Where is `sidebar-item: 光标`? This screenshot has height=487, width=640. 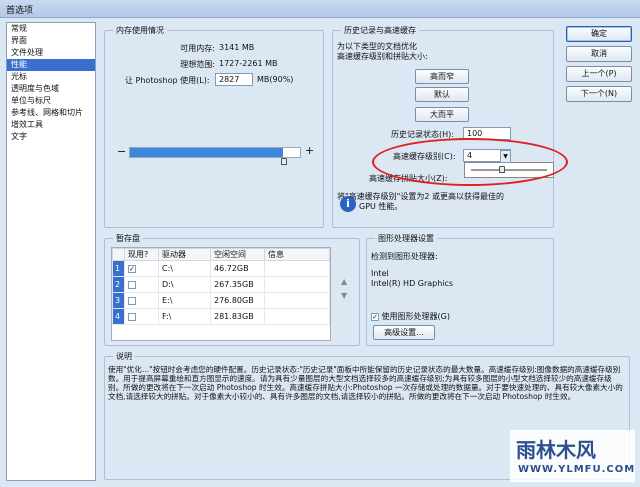 sidebar-item: 光标 is located at coordinates (51, 77).